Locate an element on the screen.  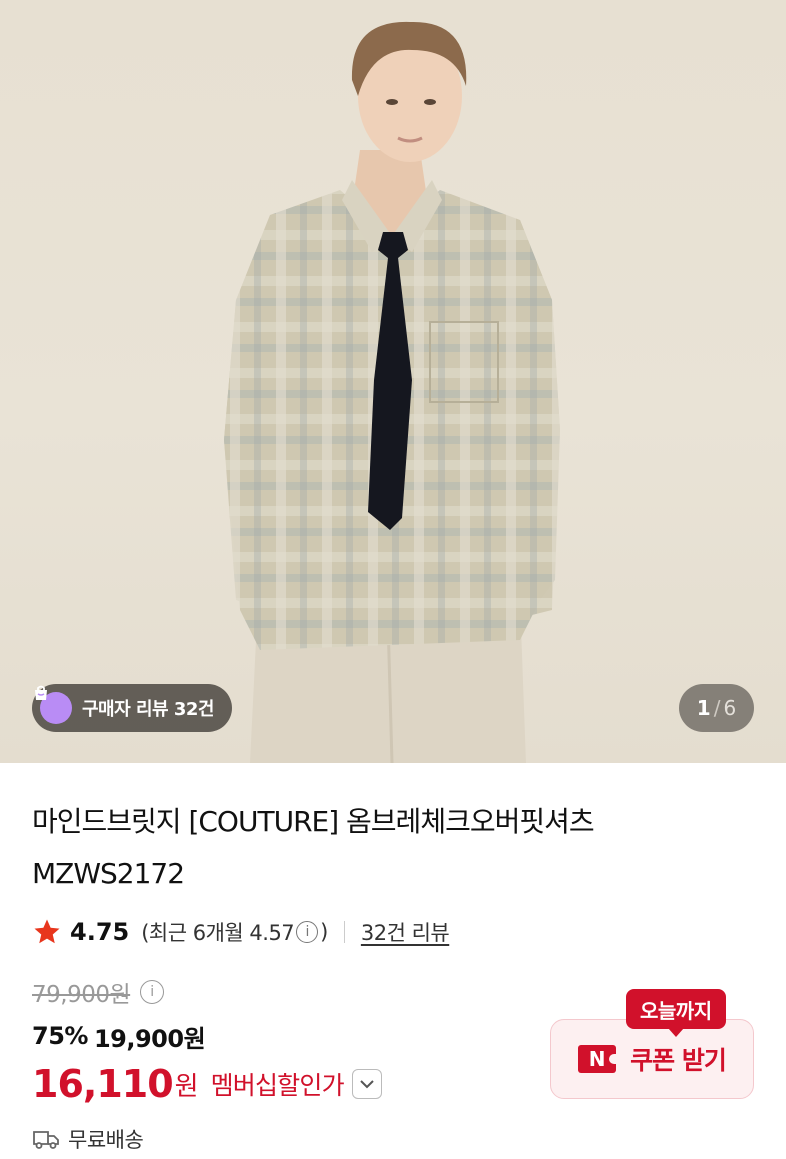
product-title: 마인드브릿지 [COUTURE] 옴브레체크오버핏셔츠 MZWS2172 is located at coordinates (382, 848).